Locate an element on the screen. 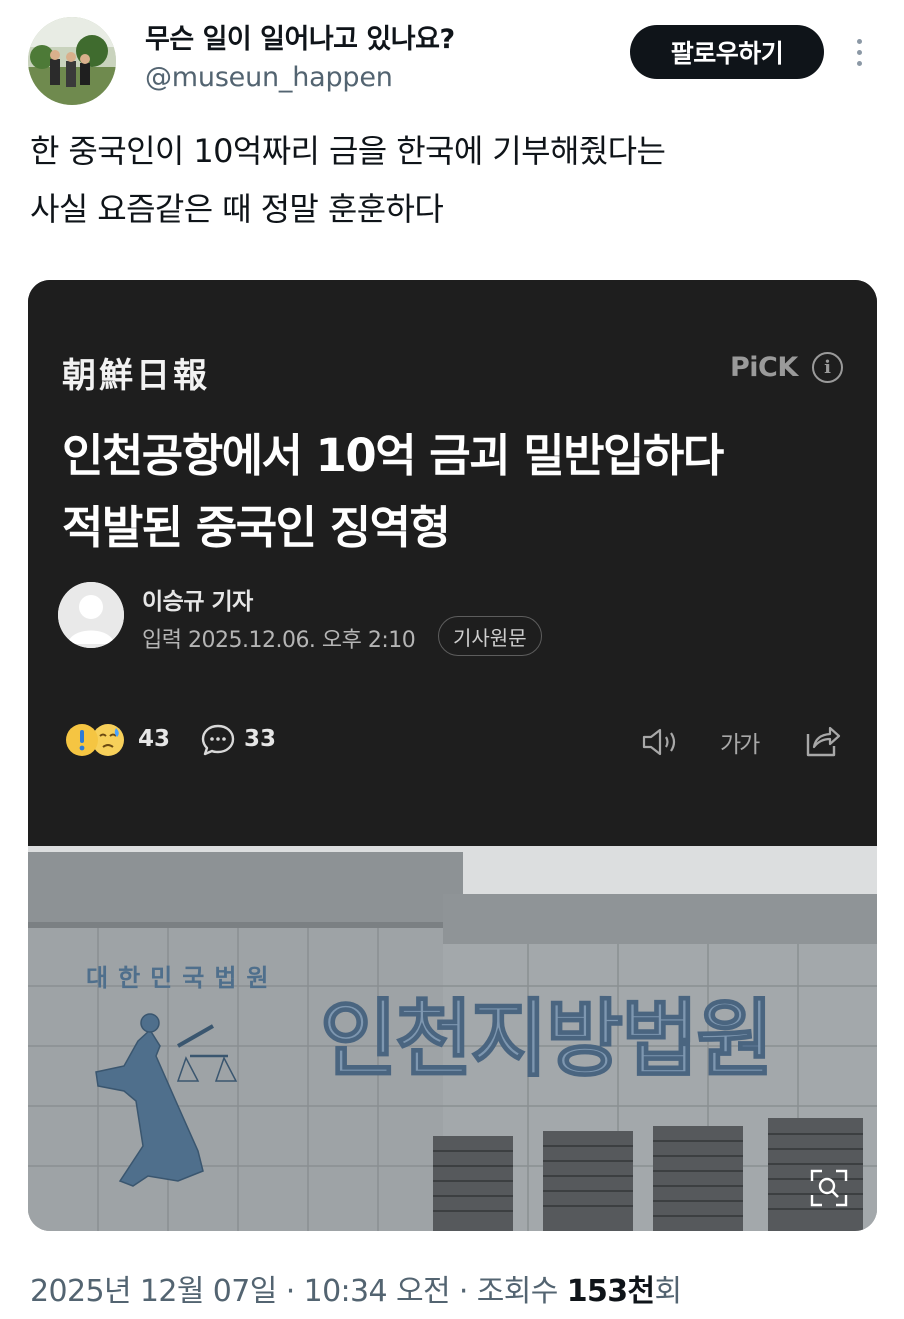 The height and width of the screenshot is (1319, 904). avatar-photo is located at coordinates (72, 61).